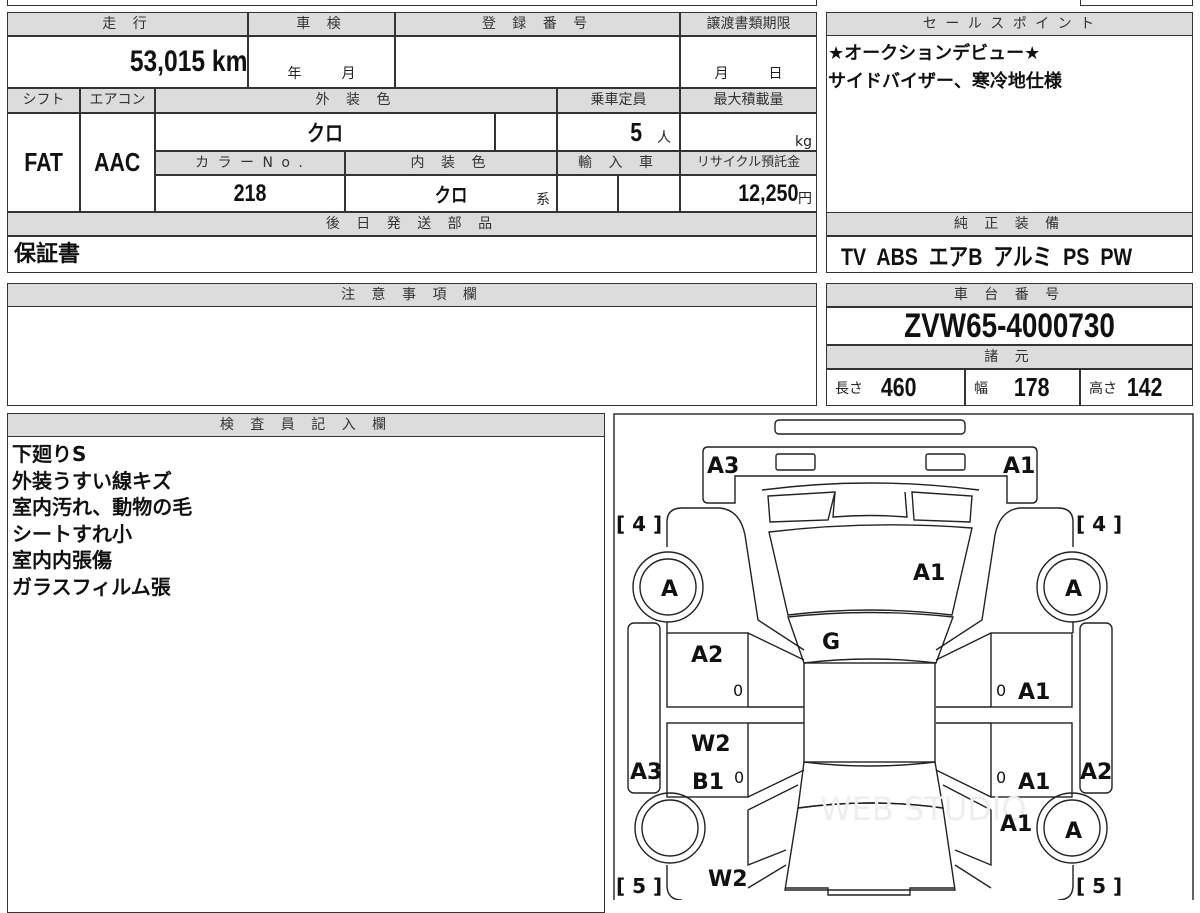  What do you see at coordinates (1009, 24) in the screenshot?
I see `sales-point-label: セ ー ル ス ポ イ ン ト` at bounding box center [1009, 24].